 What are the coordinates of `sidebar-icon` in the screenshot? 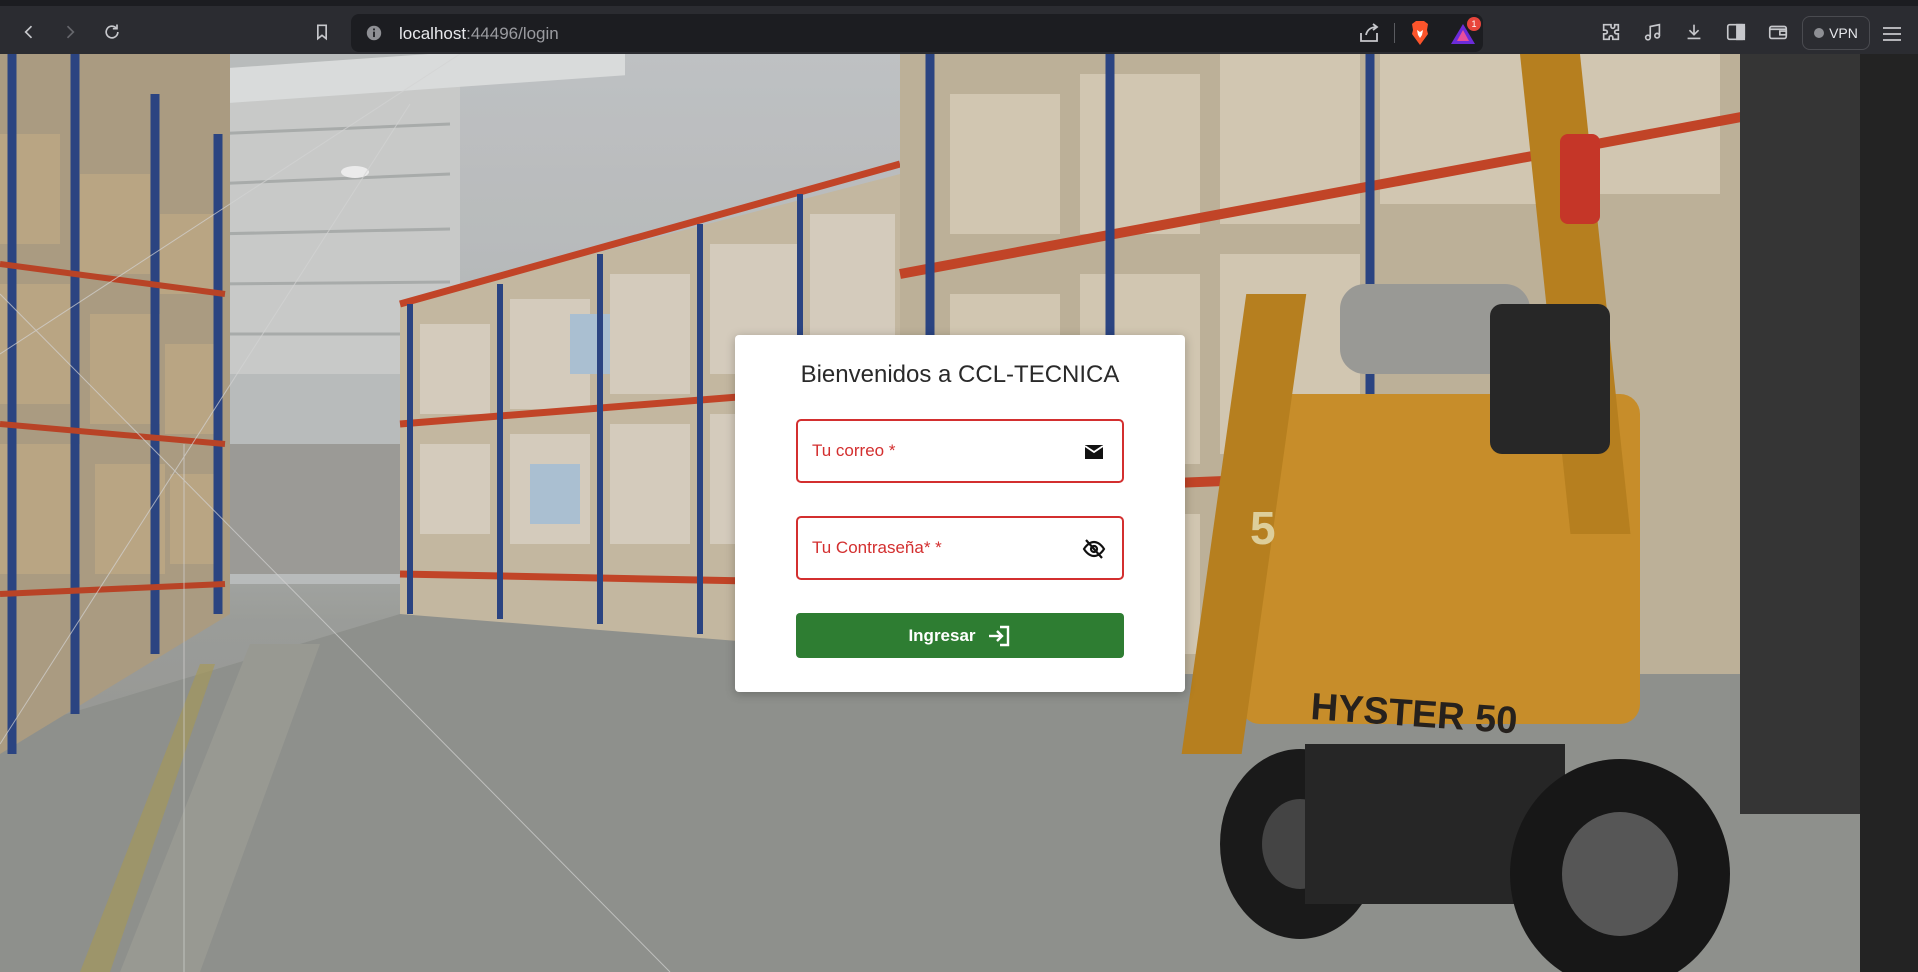 It's located at (1737, 33).